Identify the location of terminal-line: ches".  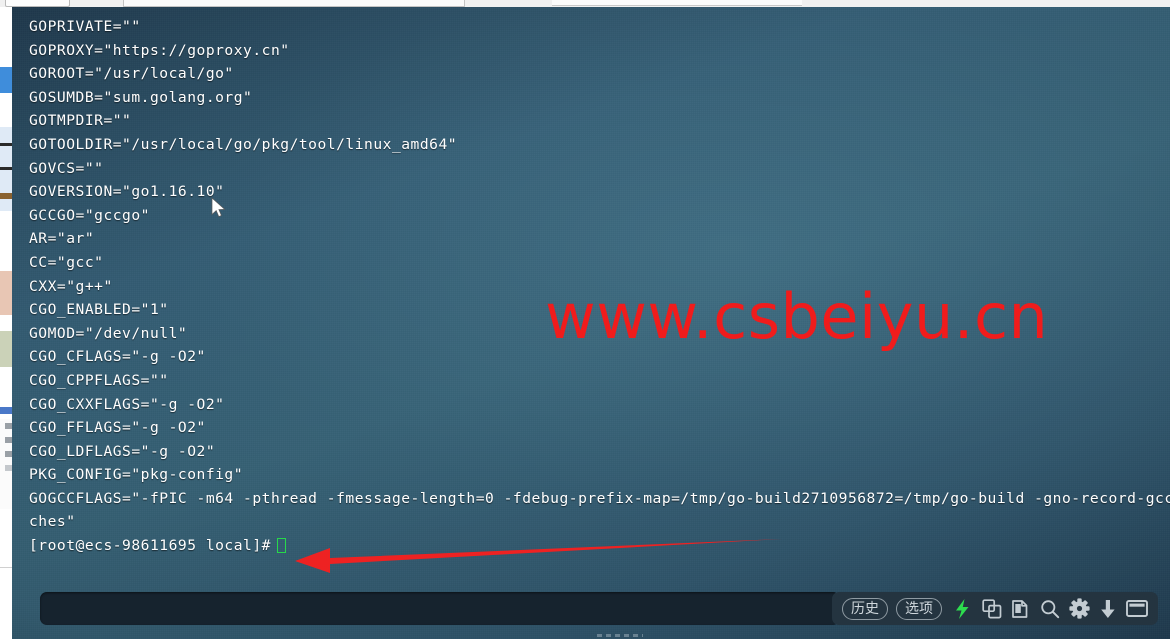
(52, 522).